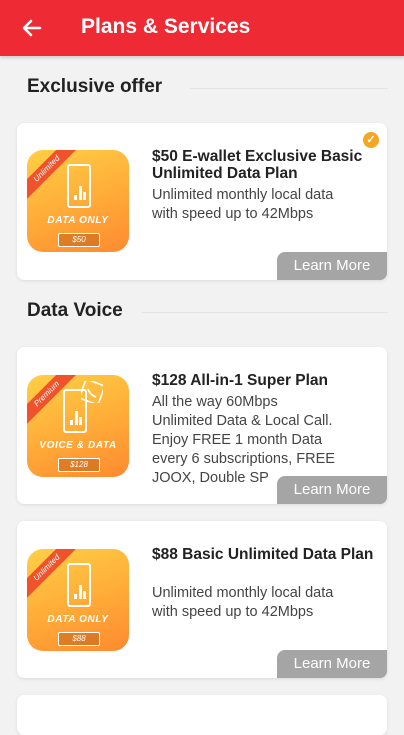 The image size is (404, 735). What do you see at coordinates (371, 140) in the screenshot?
I see `selected-check-icon: ✓` at bounding box center [371, 140].